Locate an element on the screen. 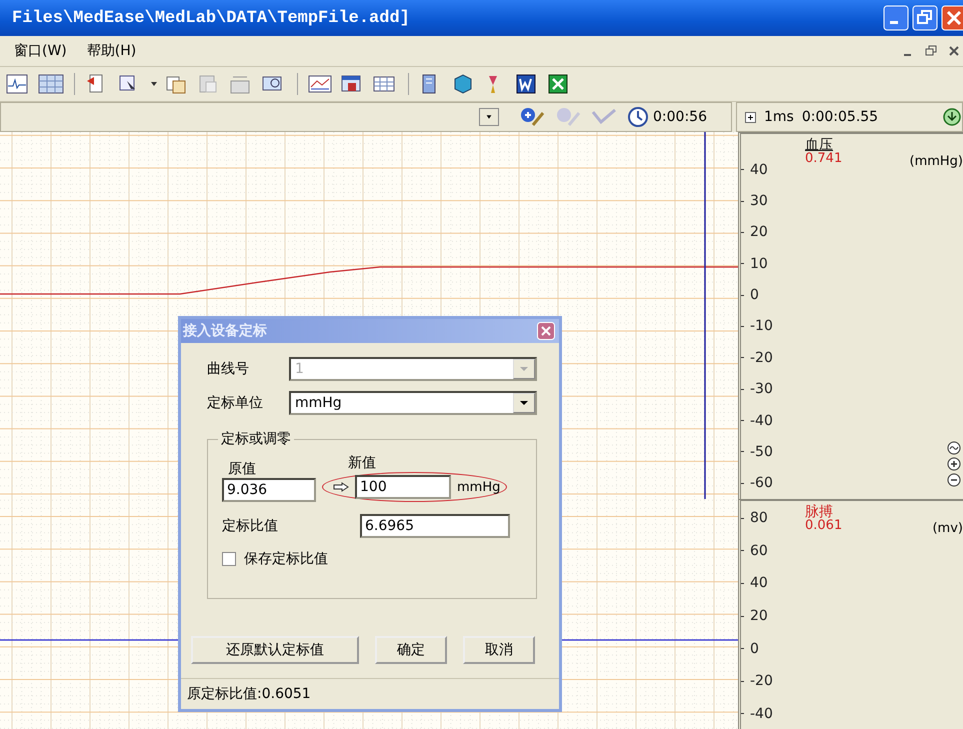 This screenshot has width=963, height=729. arrow-icon is located at coordinates (341, 487).